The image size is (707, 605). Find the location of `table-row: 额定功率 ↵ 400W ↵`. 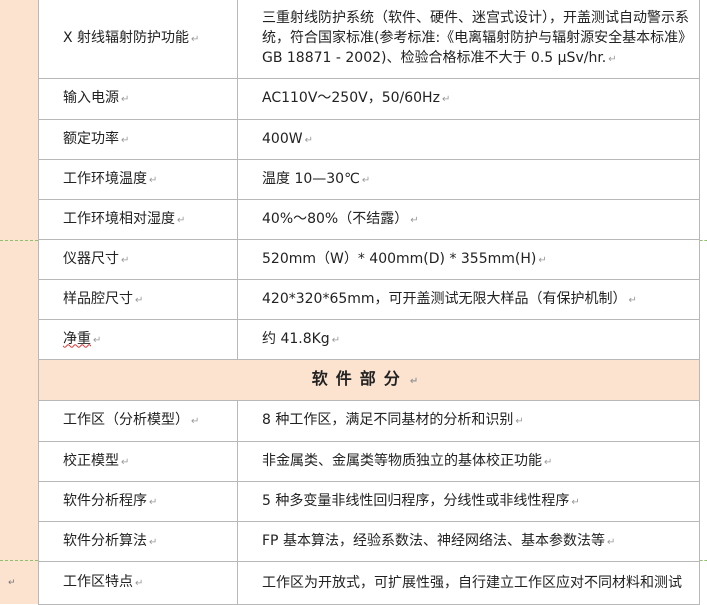

table-row: 额定功率 ↵ 400W ↵ is located at coordinates (369, 139).